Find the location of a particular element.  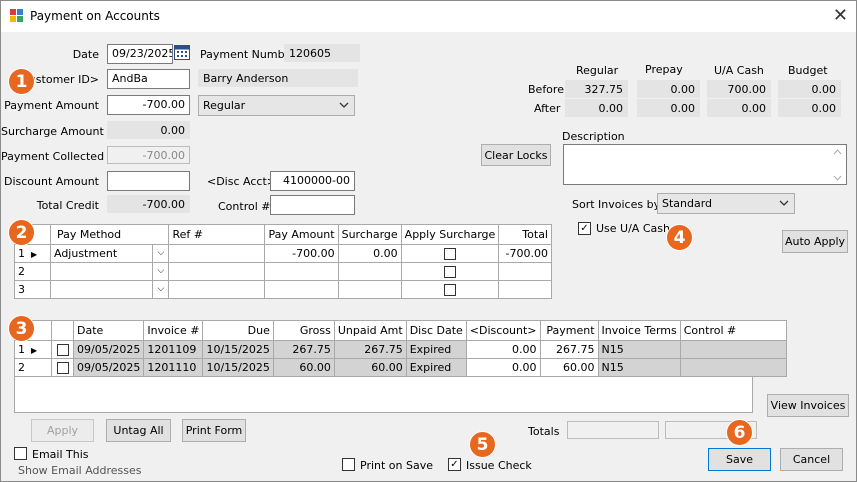

ref-header: Ref # is located at coordinates (217, 234).